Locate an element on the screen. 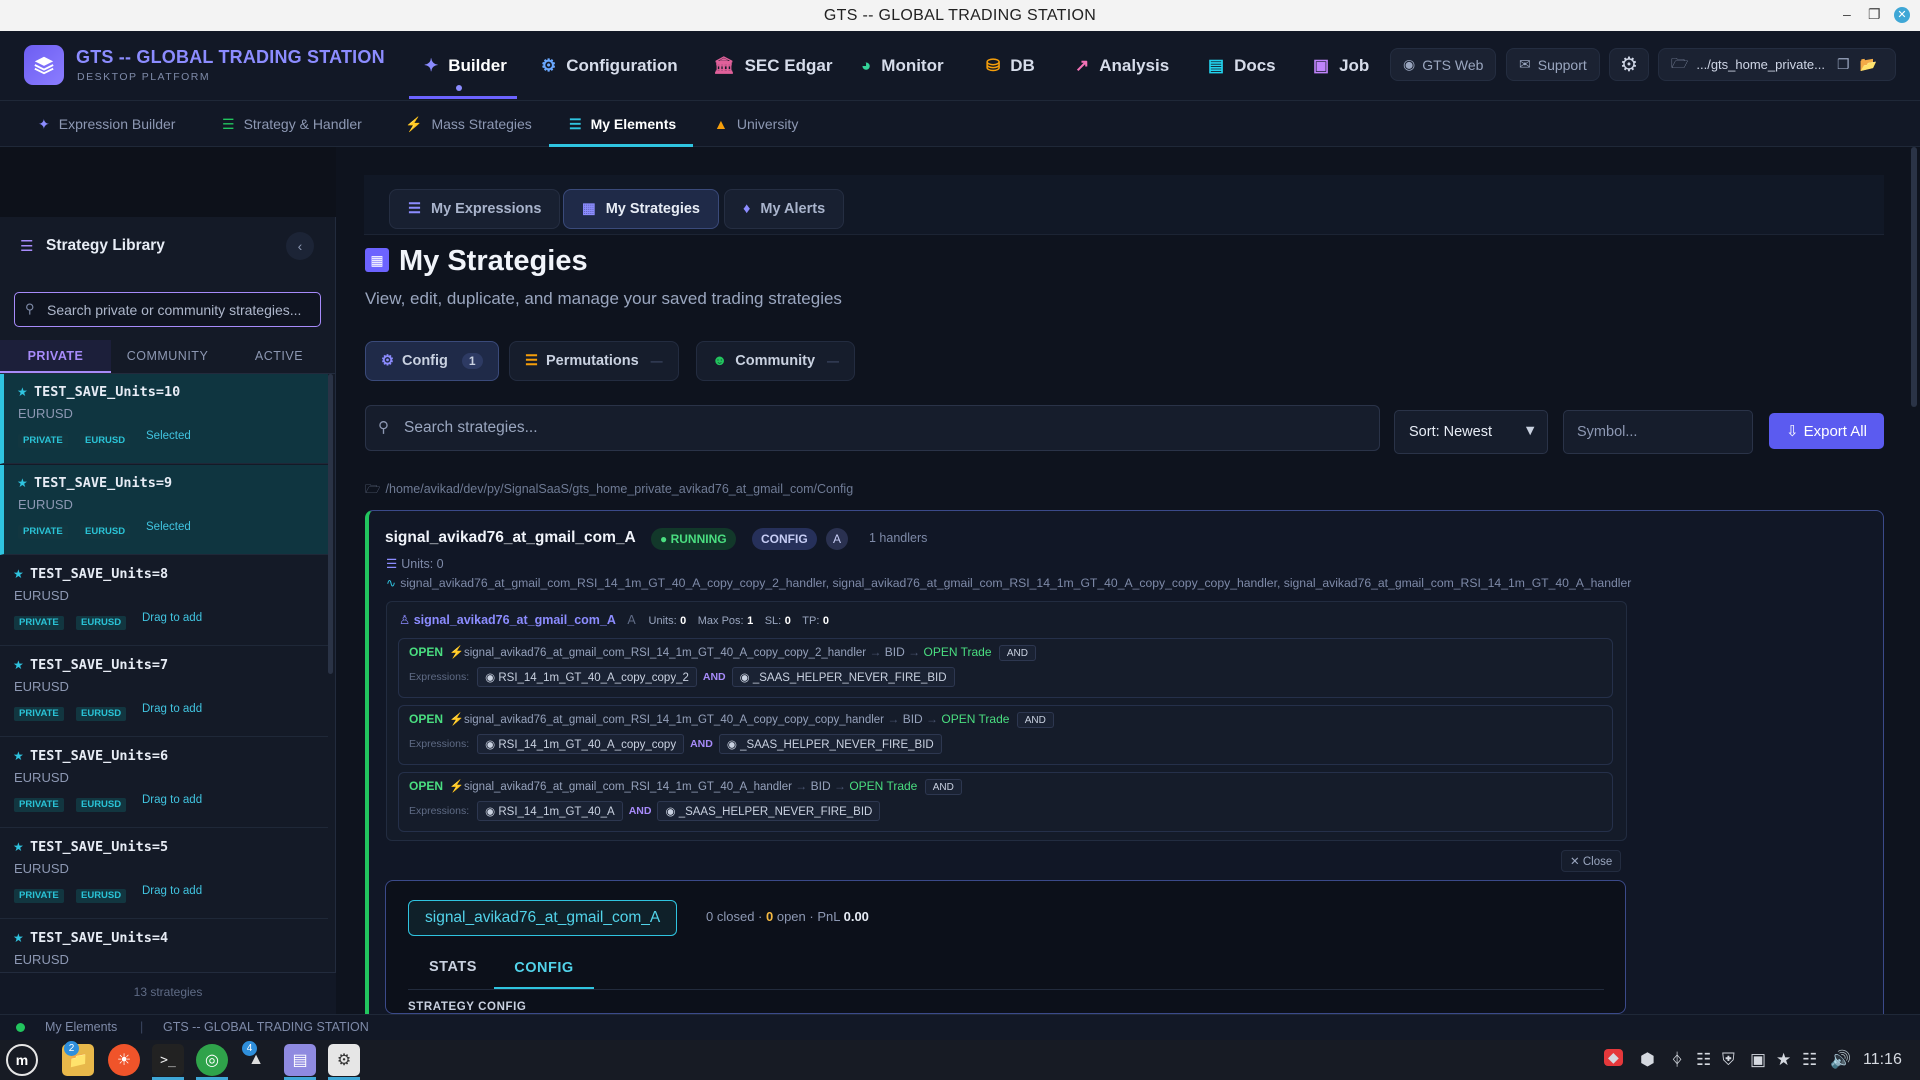 The width and height of the screenshot is (1920, 1080). expression-chip: ◉ RSI_14_1m_GT_40_A is located at coordinates (550, 811).